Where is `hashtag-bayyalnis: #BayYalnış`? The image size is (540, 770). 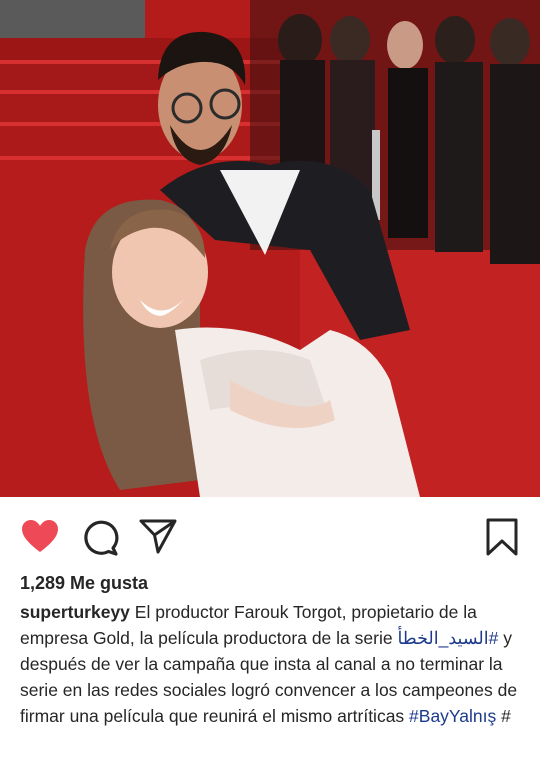 hashtag-bayyalnis: #BayYalnış is located at coordinates (452, 716).